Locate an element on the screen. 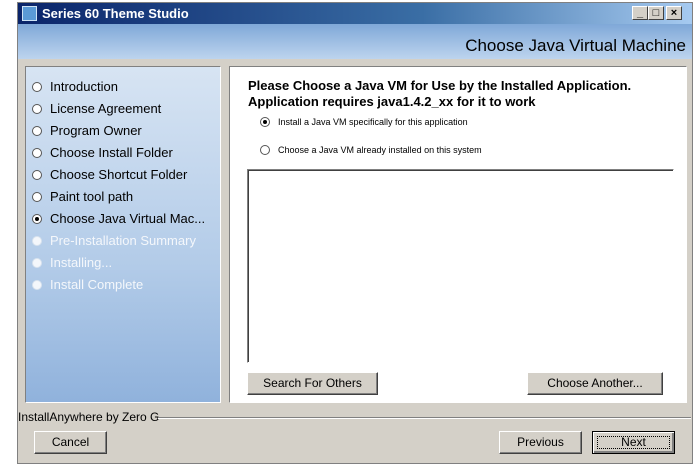 Image resolution: width=695 pixels, height=466 pixels. step-program-owner: Program Owner is located at coordinates (87, 131).